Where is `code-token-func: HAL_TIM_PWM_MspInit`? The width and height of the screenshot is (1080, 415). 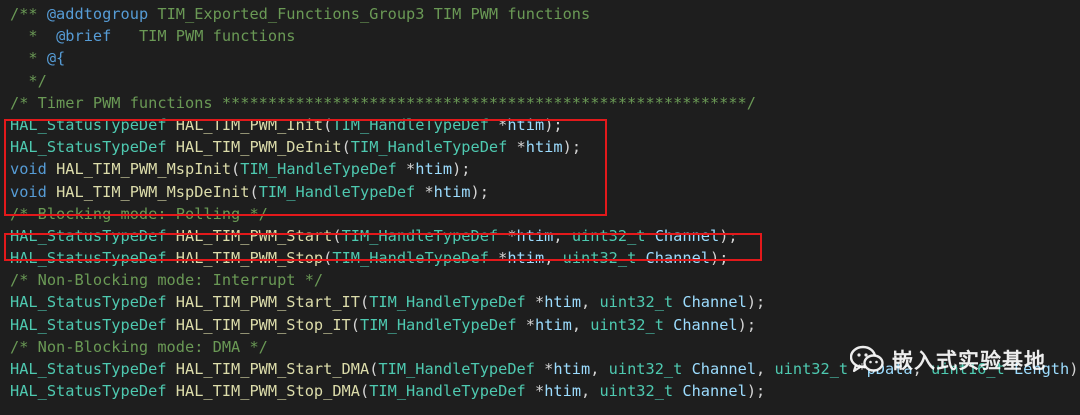 code-token-func: HAL_TIM_PWM_MspInit is located at coordinates (144, 169).